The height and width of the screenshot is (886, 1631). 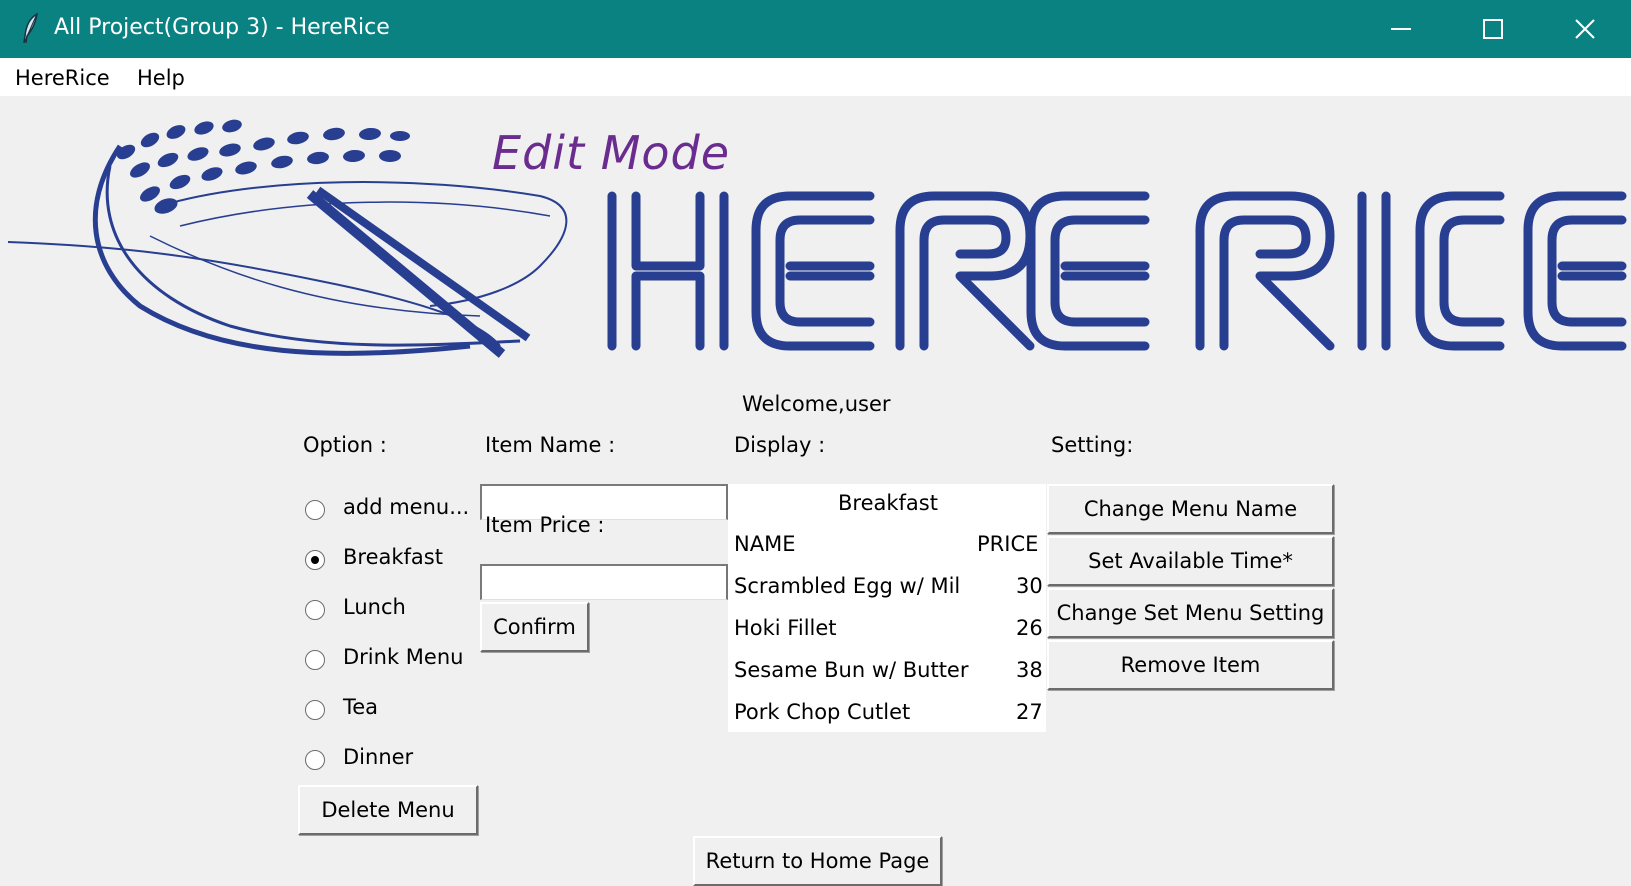 What do you see at coordinates (1190, 509) in the screenshot?
I see `change-menu-name-button: Change Menu Name` at bounding box center [1190, 509].